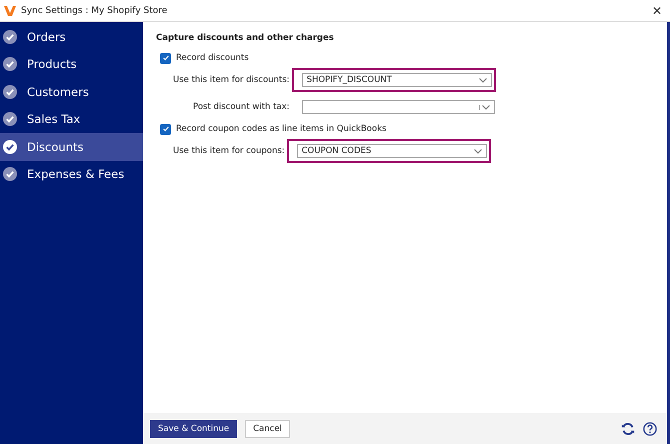  Describe the element at coordinates (71, 119) in the screenshot. I see `sidebar-item: Sales Tax` at that location.